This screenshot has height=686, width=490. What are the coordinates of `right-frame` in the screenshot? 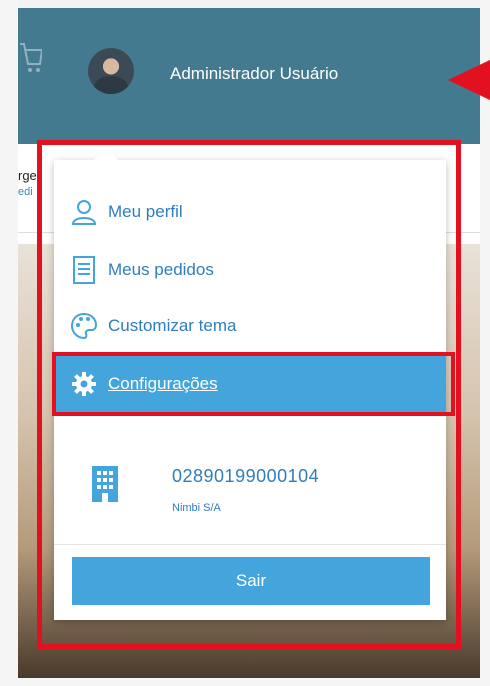 It's located at (485, 343).